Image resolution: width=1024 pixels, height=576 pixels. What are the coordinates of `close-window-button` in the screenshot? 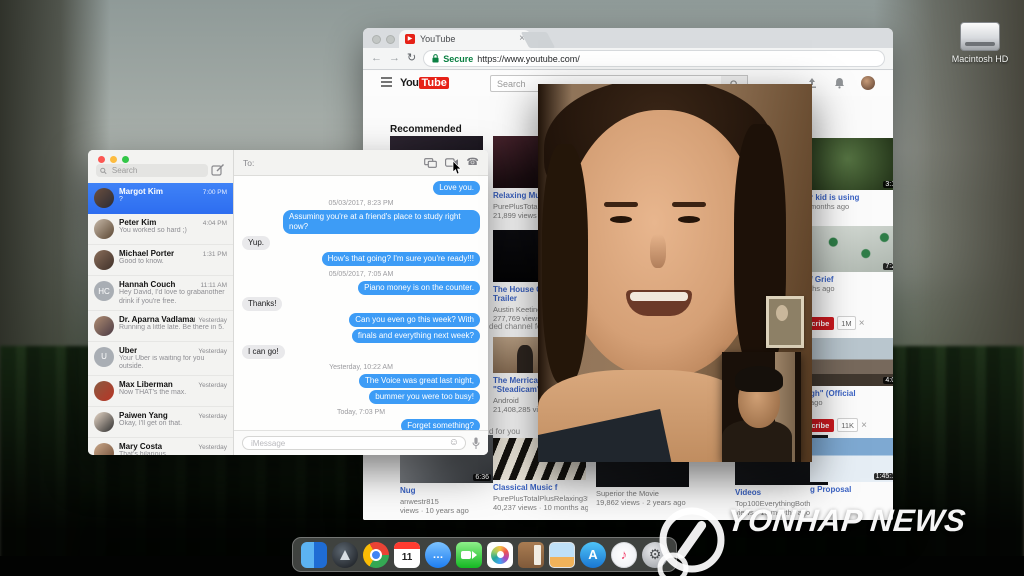 It's located at (101, 159).